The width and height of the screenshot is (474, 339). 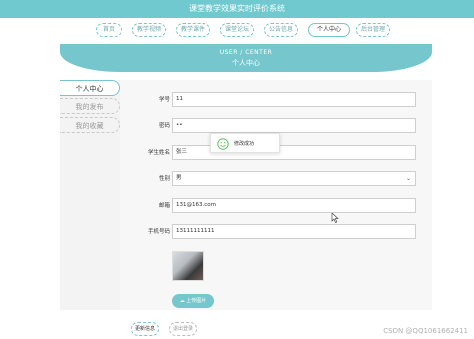 I want to click on email-label: 邮箱, so click(x=164, y=206).